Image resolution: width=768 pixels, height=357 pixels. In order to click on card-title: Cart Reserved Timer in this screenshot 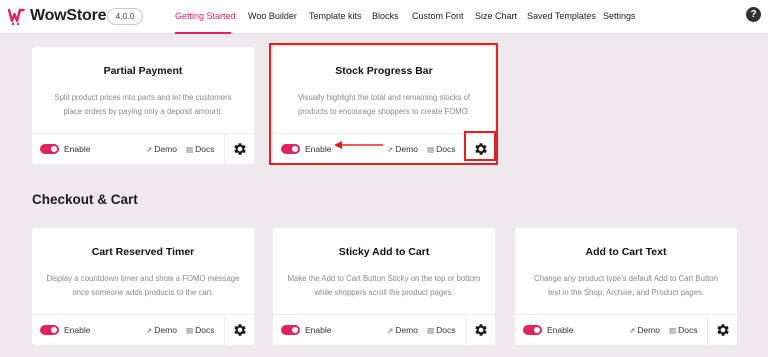, I will do `click(143, 252)`.